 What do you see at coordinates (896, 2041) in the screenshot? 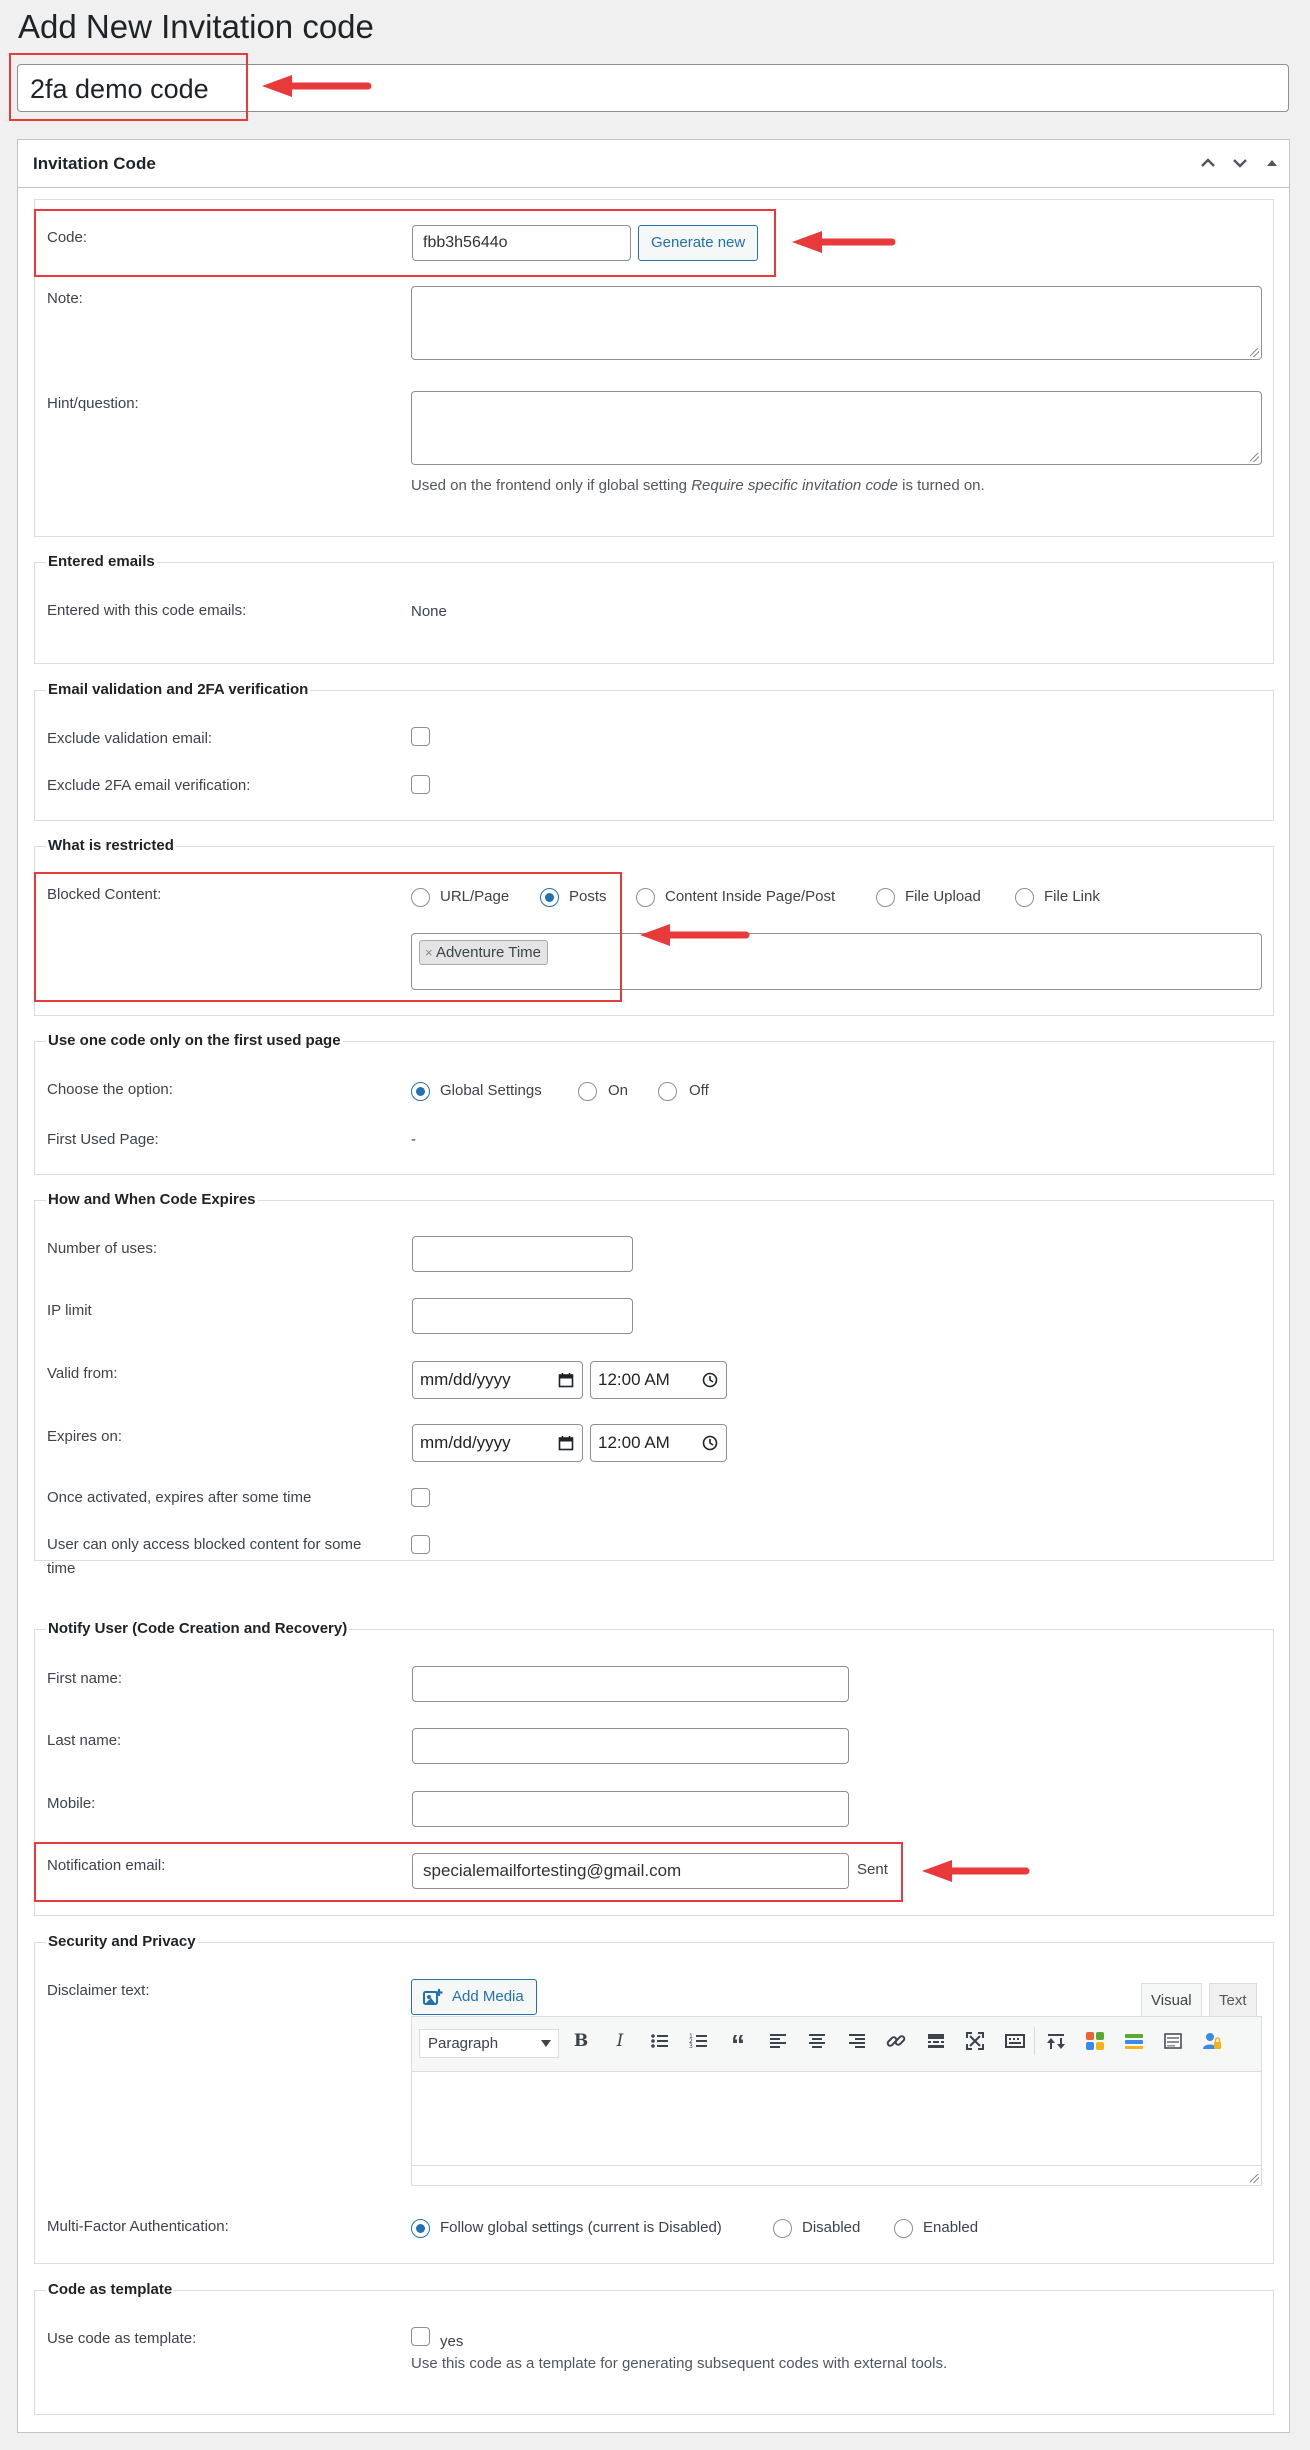
I see `link-icon` at bounding box center [896, 2041].